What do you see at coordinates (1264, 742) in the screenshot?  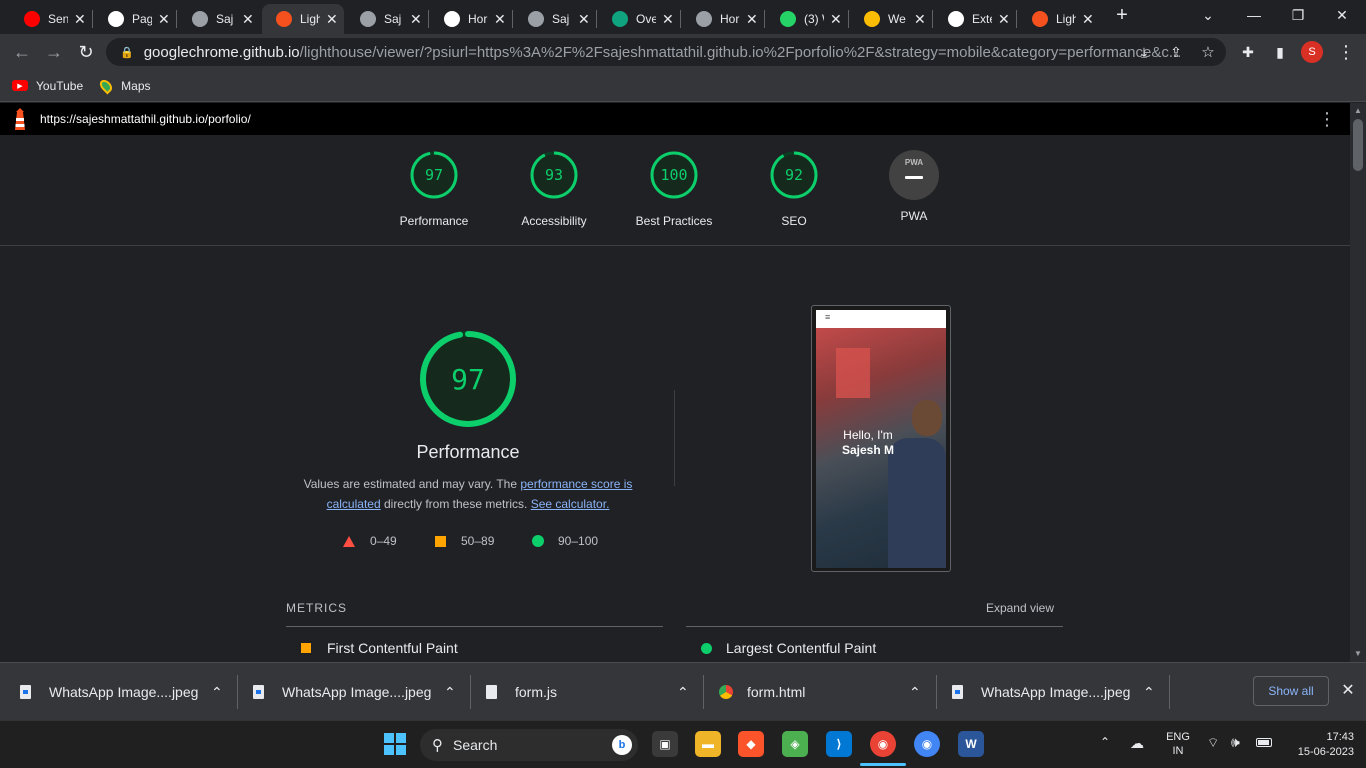 I see `battery-icon` at bounding box center [1264, 742].